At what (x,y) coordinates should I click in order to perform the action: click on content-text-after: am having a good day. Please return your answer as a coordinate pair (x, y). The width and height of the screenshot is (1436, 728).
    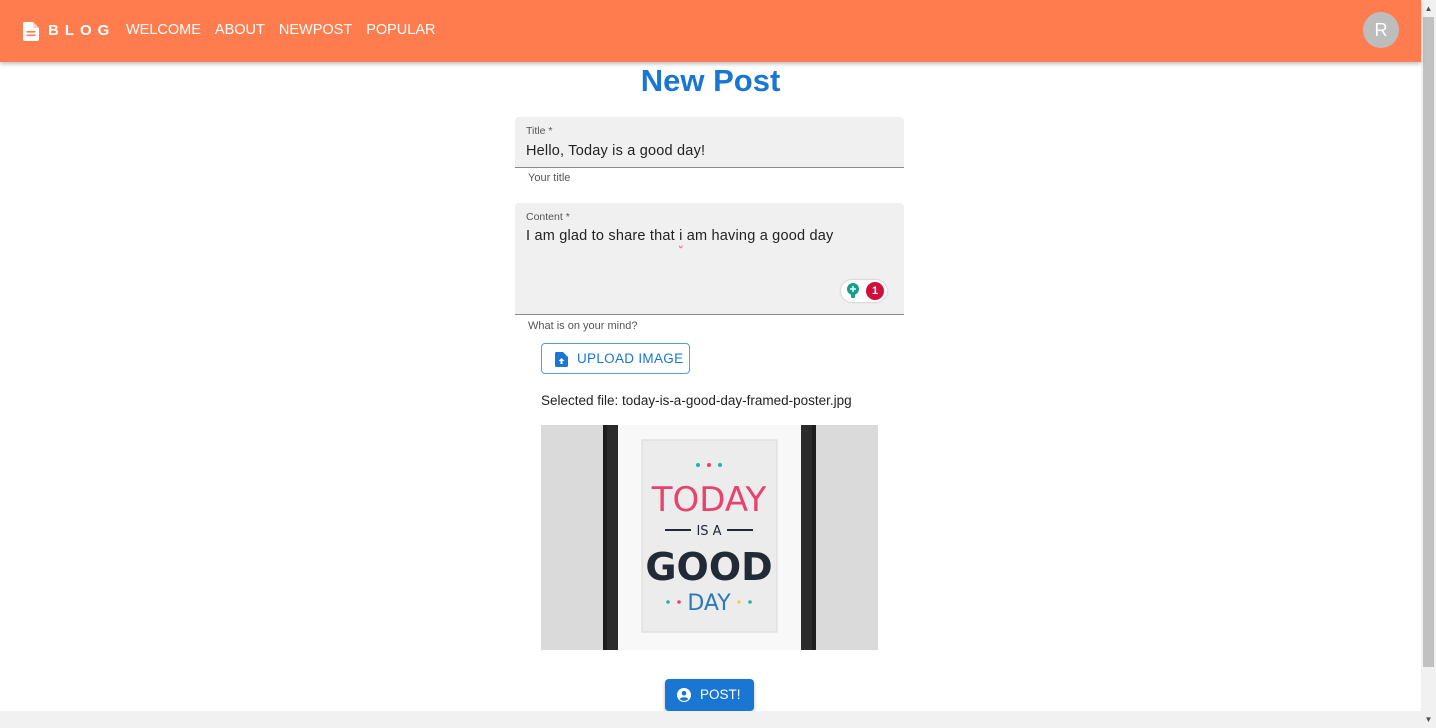
    Looking at the image, I should click on (758, 236).